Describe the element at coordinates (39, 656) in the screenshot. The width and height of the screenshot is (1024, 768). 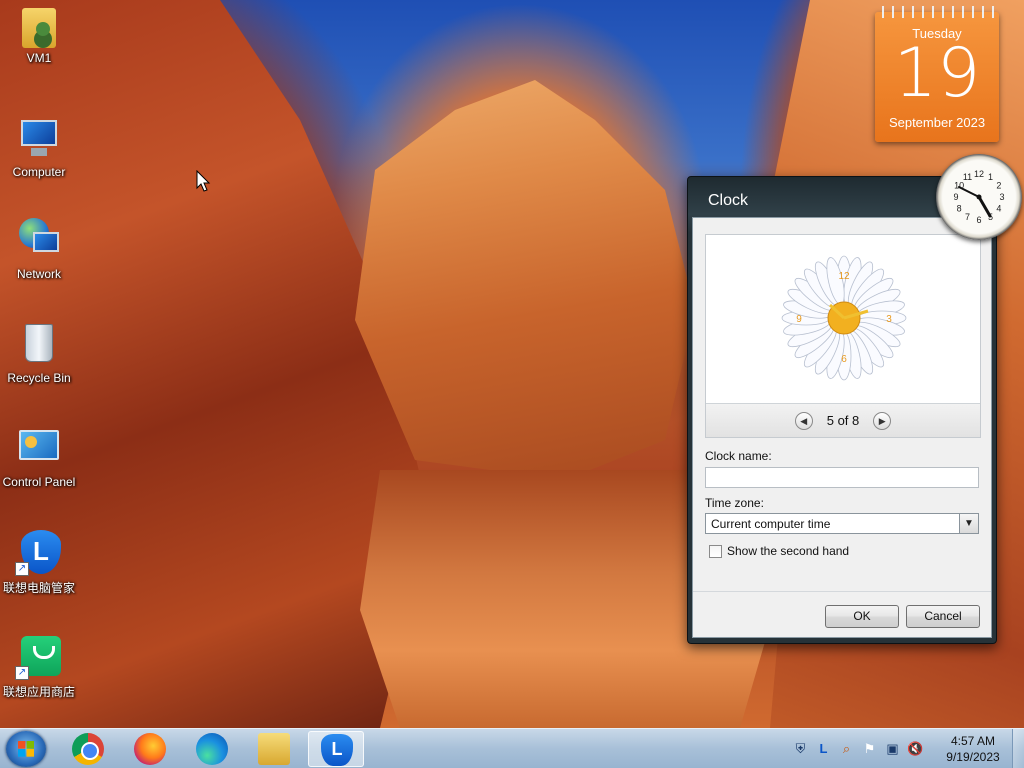
I see `lenovo-app-store-icon: ↗` at that location.